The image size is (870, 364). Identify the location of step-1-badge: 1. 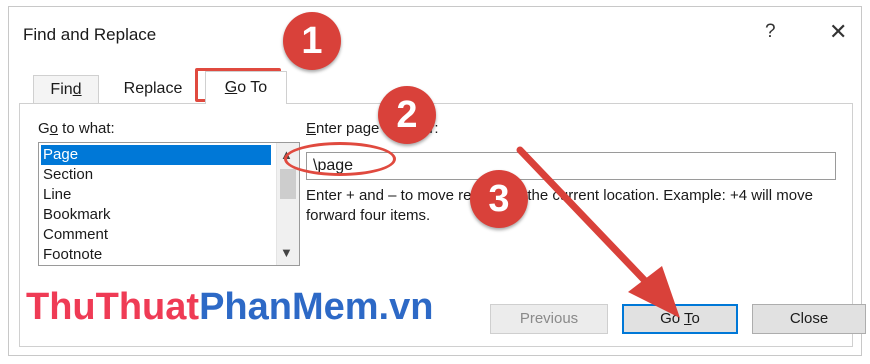
(312, 41).